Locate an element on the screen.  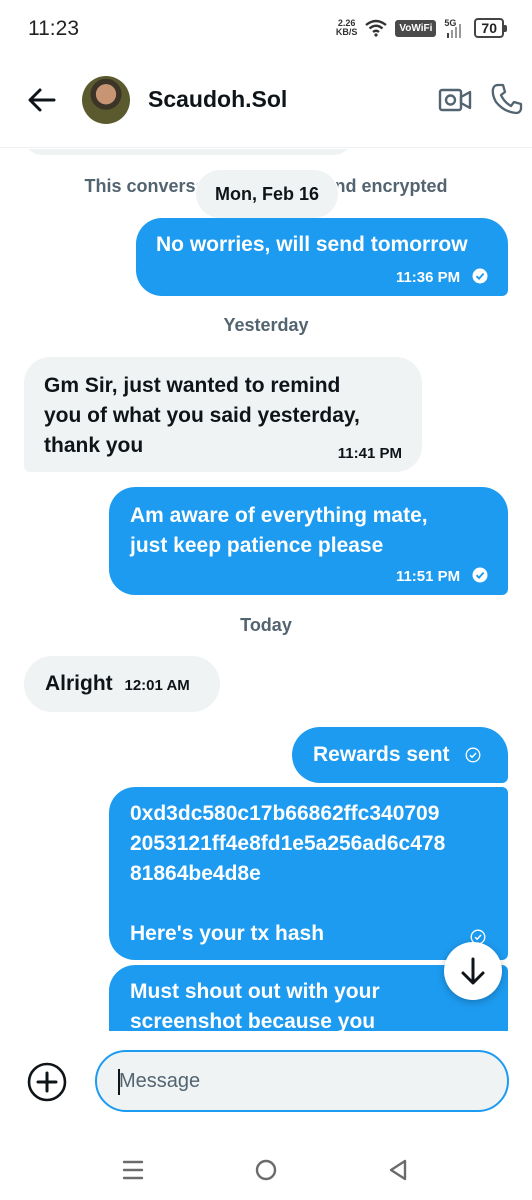
message-text-line: screenshot because you is located at coordinates (253, 1020).